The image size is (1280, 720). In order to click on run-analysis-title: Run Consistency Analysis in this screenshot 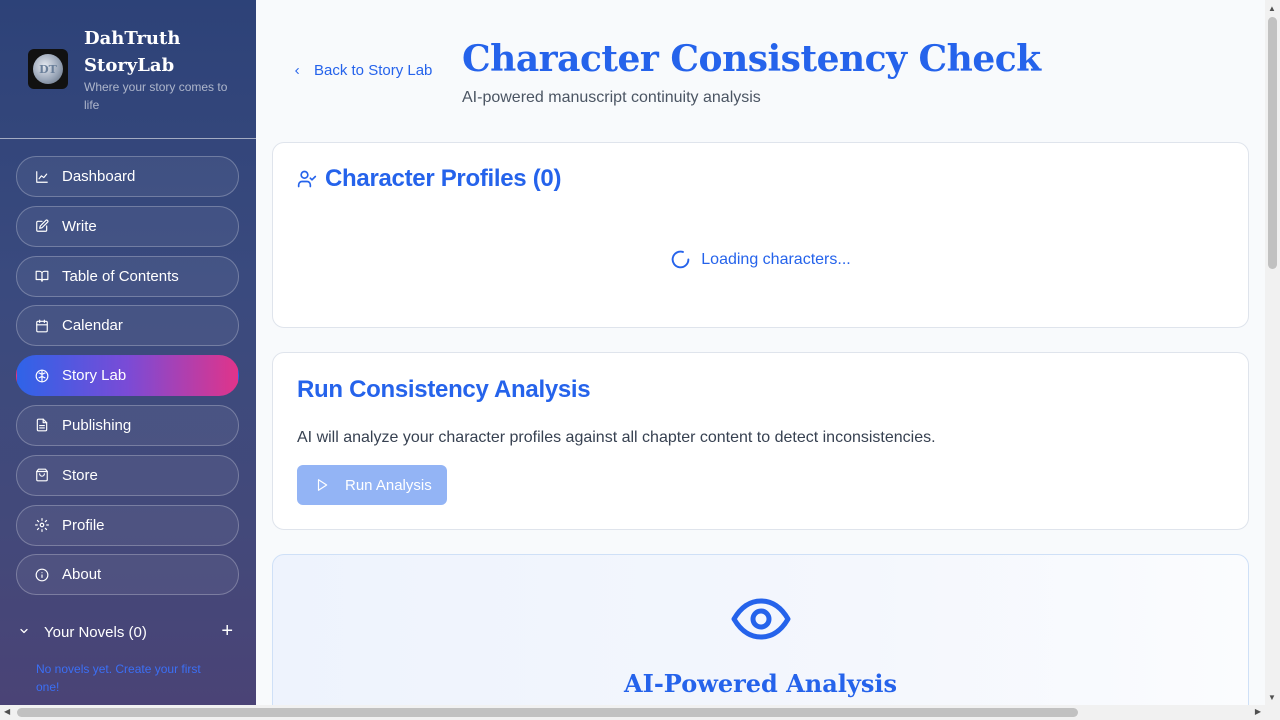, I will do `click(444, 389)`.